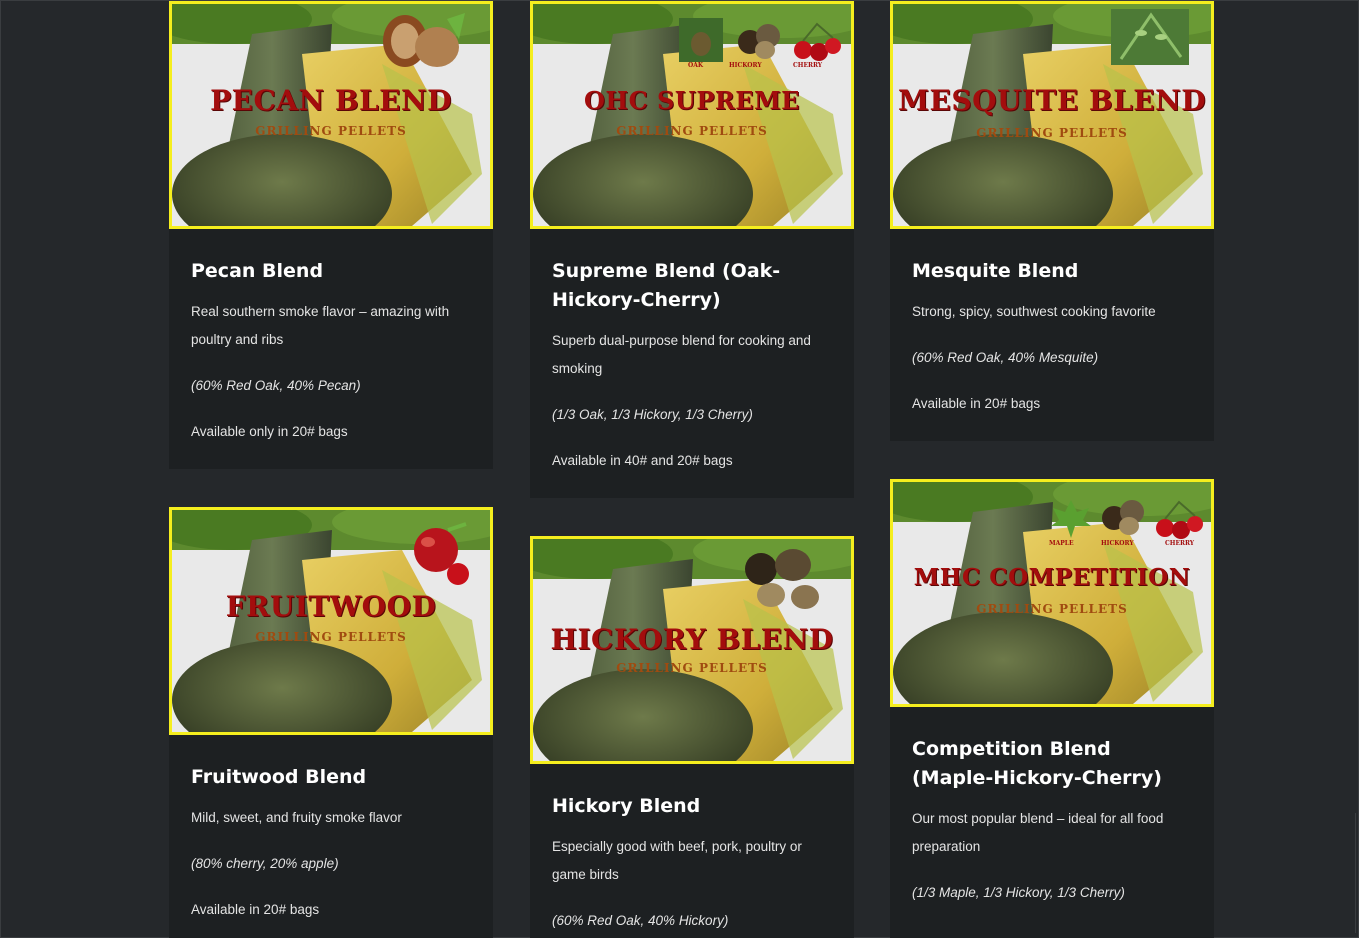  I want to click on product-image-hickory: HICKORY BLEND GRILLING PELLETS, so click(692, 650).